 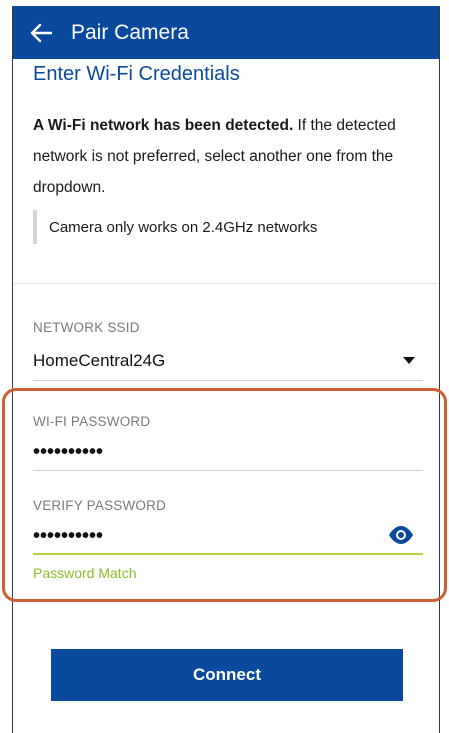 I want to click on network-ssid-select: HomeCentral24G, so click(x=99, y=361).